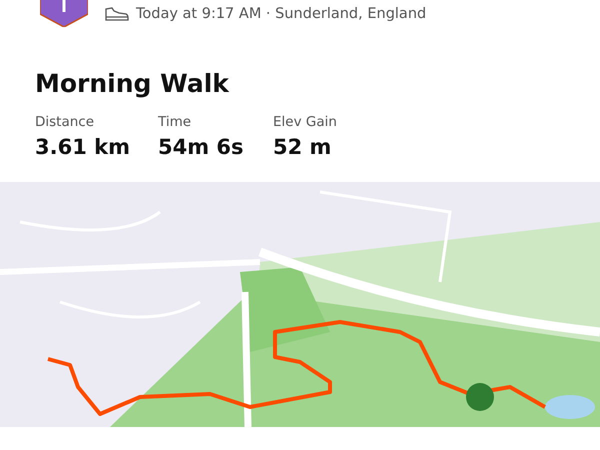  Describe the element at coordinates (305, 122) in the screenshot. I see `stat-label: Elev Gain` at that location.